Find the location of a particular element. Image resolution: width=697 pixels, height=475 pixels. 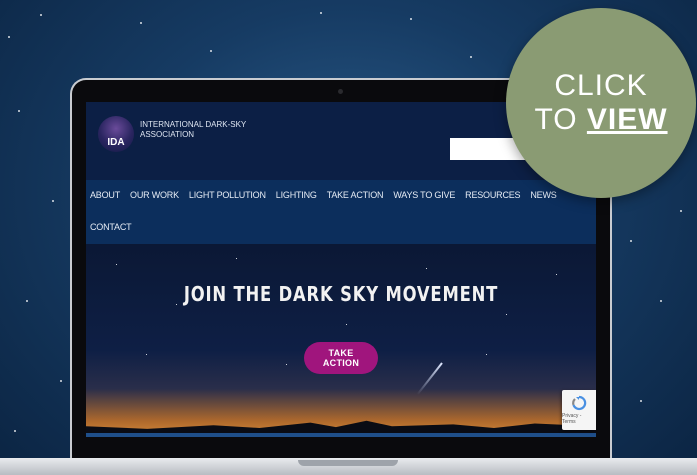

recaptcha-badge: Privacy - Terms is located at coordinates (579, 410).